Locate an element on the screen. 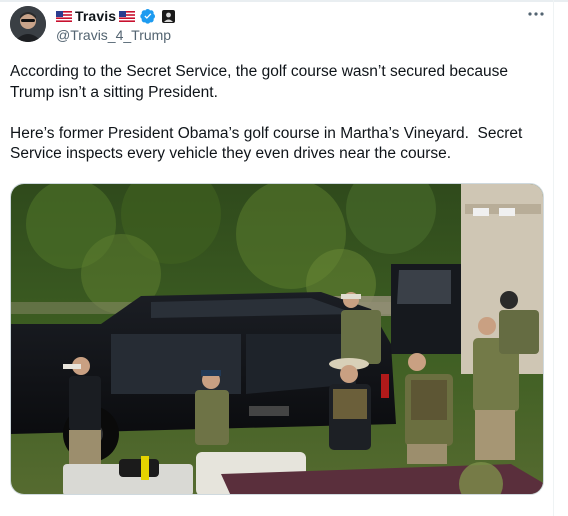 The width and height of the screenshot is (568, 516). avatar is located at coordinates (28, 24).